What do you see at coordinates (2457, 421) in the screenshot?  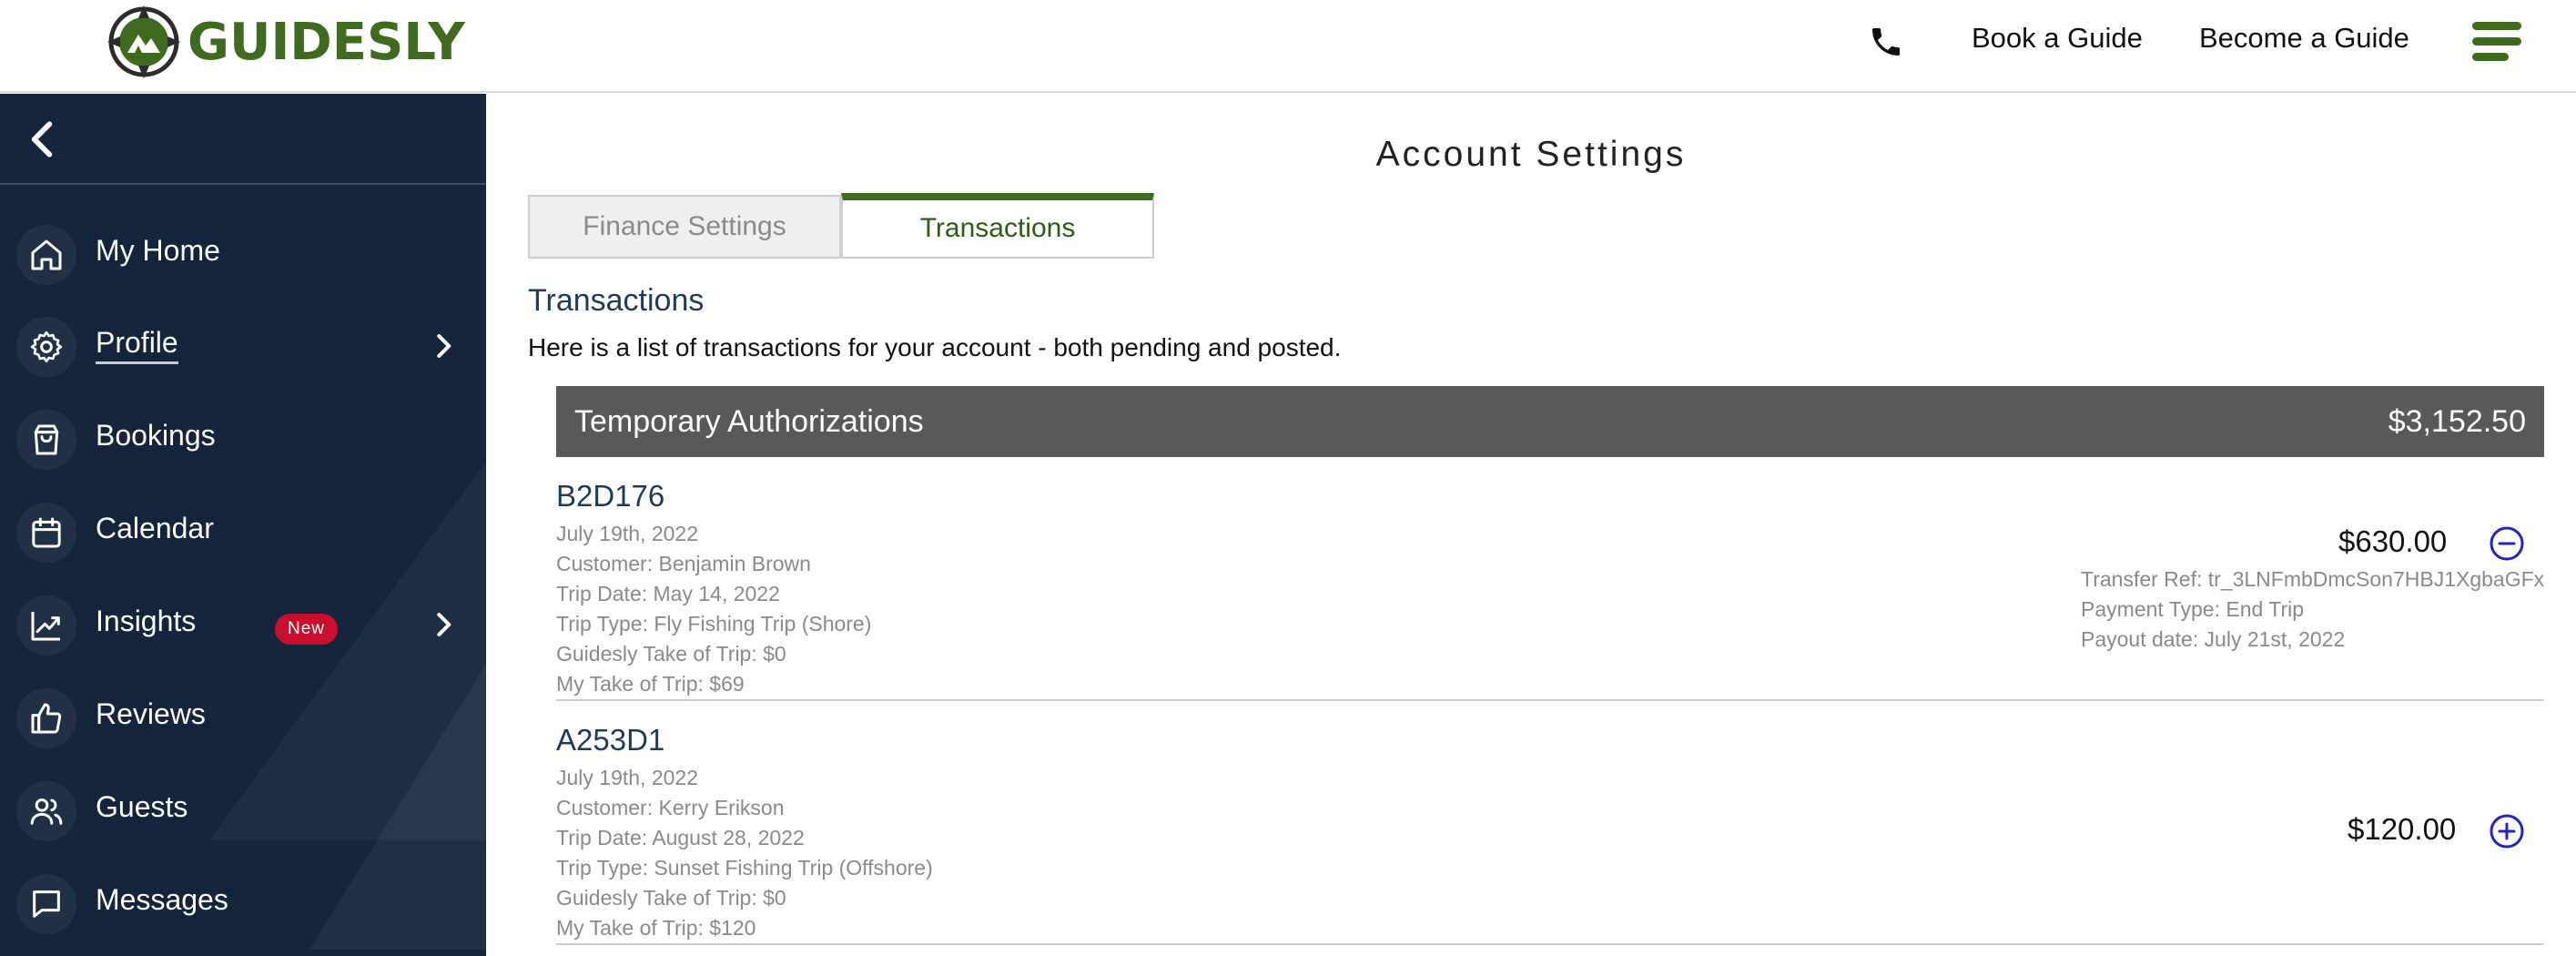 I see `group-total: $3,152.50` at bounding box center [2457, 421].